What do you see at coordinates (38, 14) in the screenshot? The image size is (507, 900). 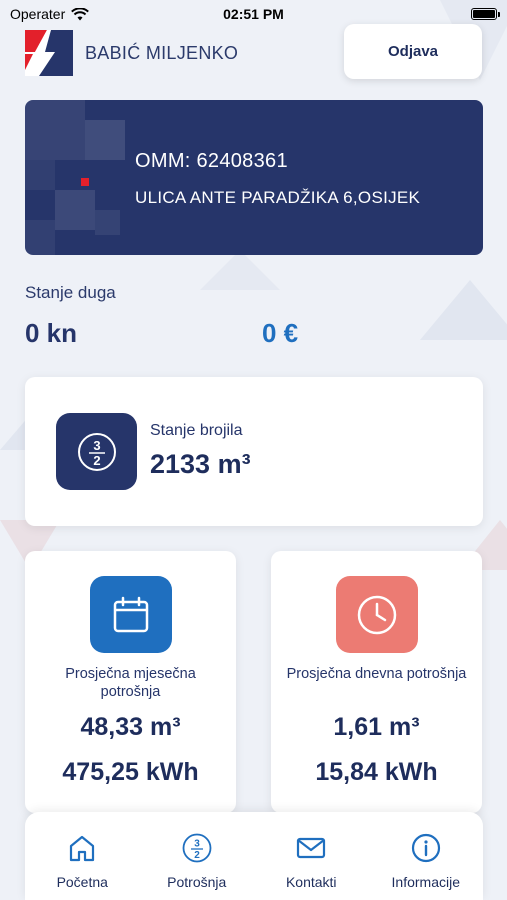 I see `carrier-label: Operater` at bounding box center [38, 14].